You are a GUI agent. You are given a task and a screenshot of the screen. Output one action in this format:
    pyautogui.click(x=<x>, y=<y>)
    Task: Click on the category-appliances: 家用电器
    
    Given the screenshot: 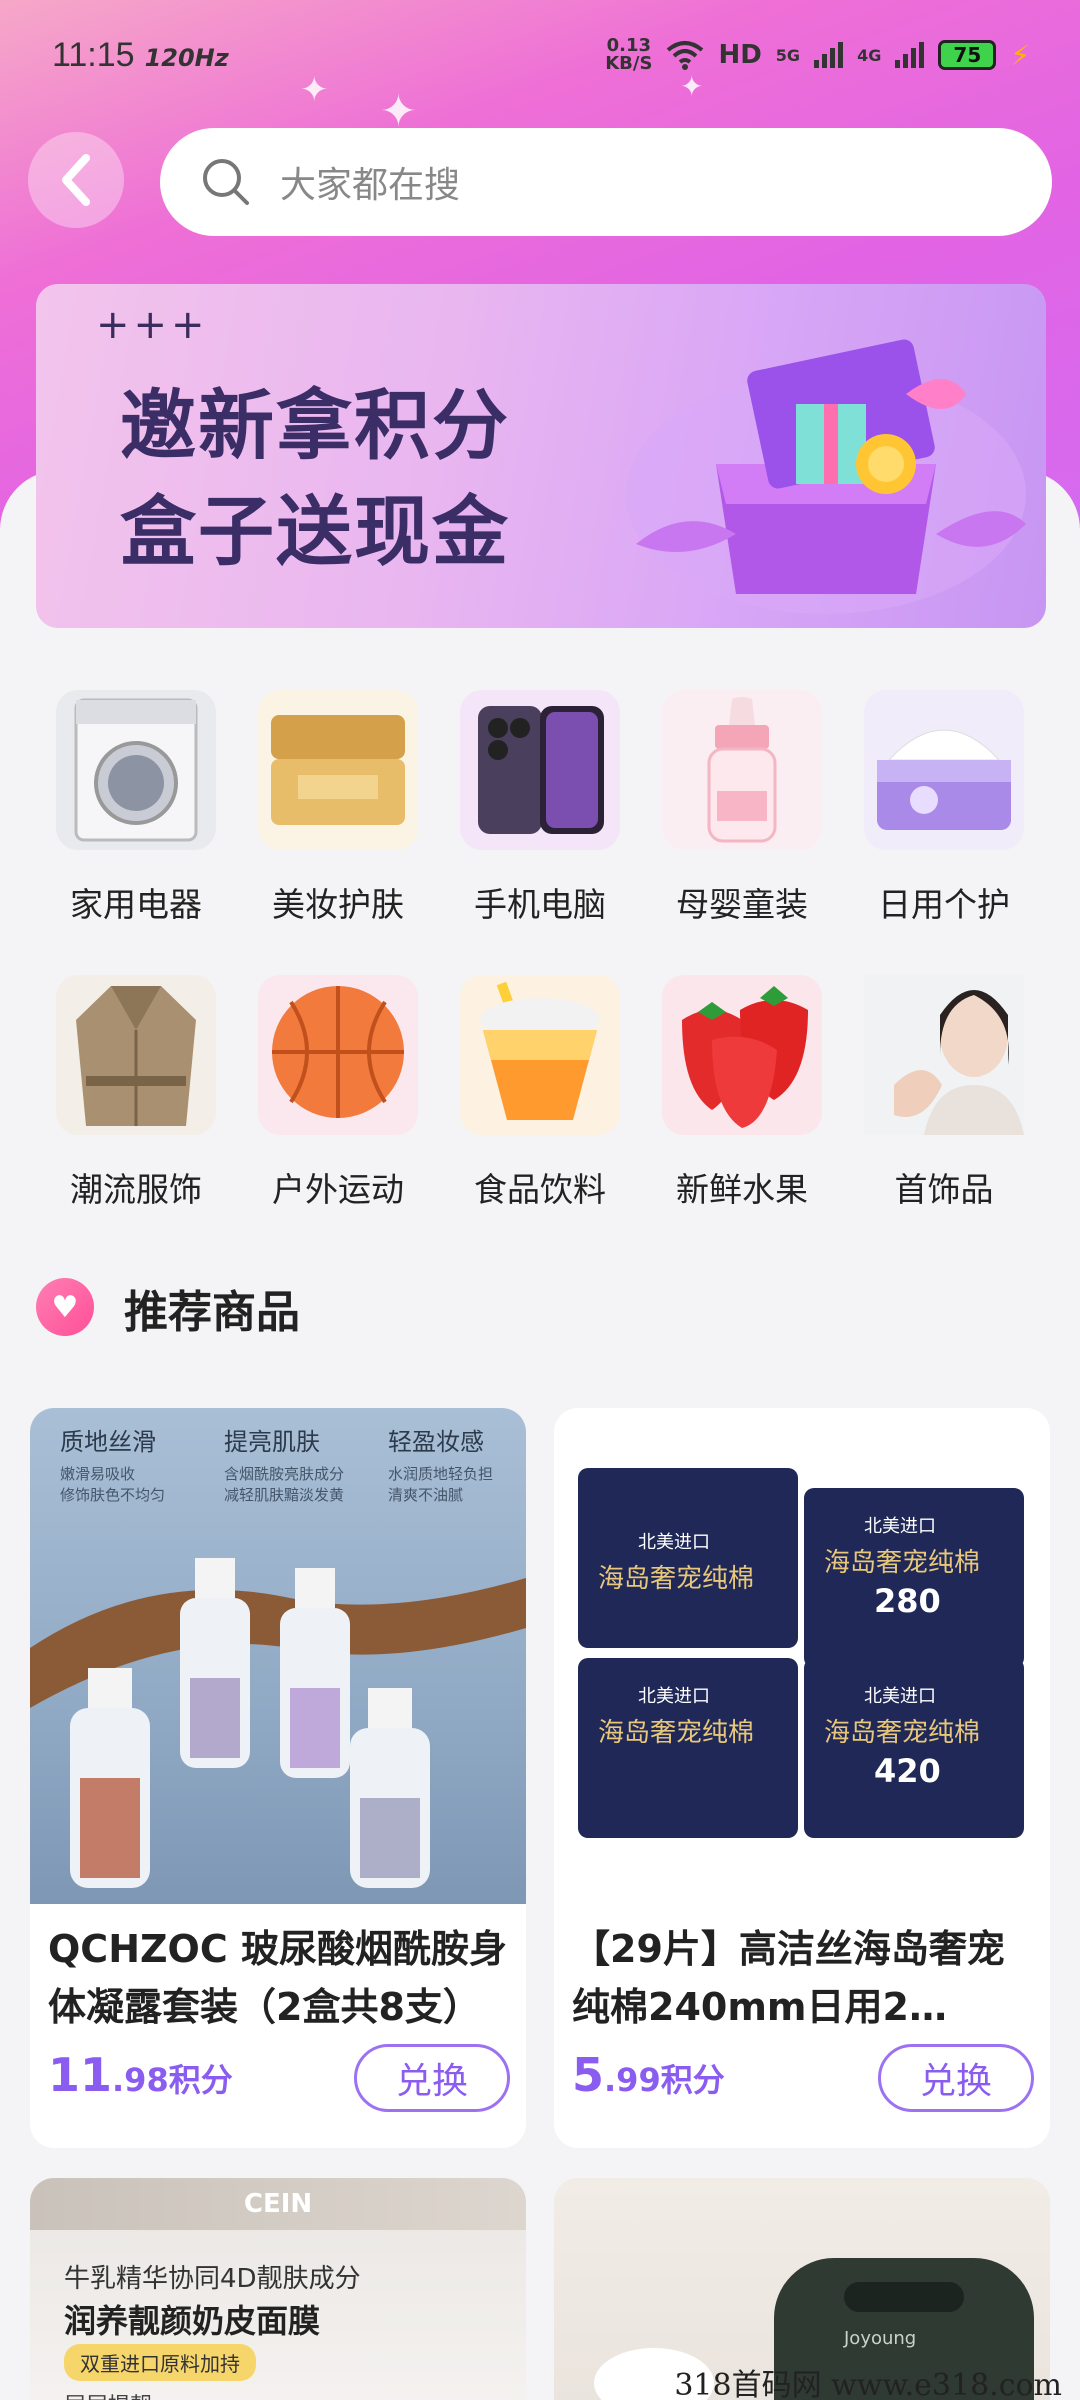 What is the action you would take?
    pyautogui.click(x=136, y=808)
    